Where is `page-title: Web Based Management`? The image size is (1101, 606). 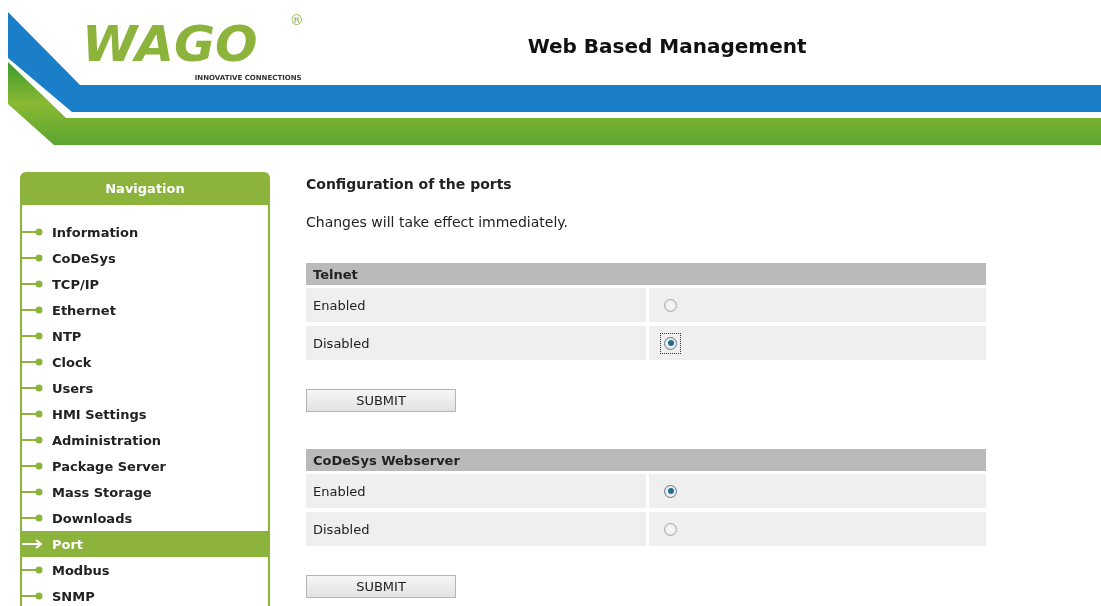 page-title: Web Based Management is located at coordinates (667, 46).